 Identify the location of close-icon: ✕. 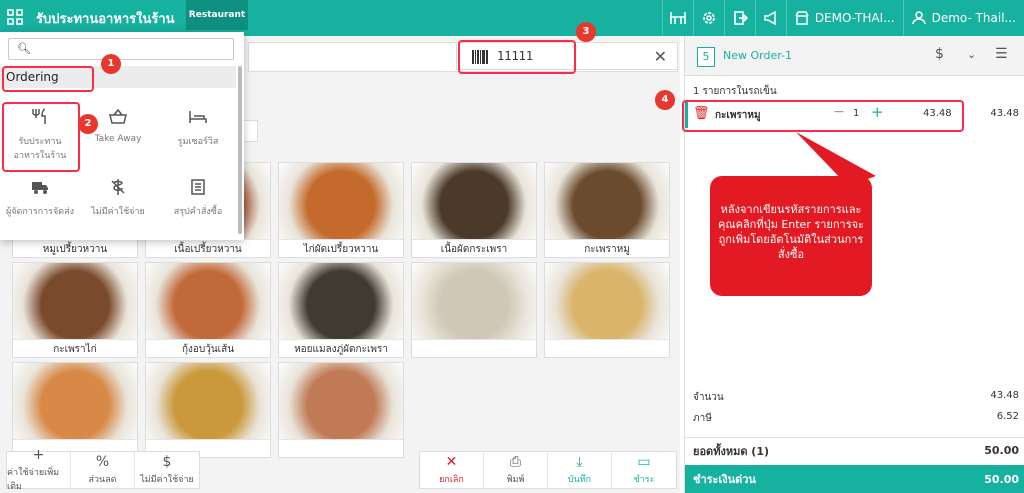
(660, 56).